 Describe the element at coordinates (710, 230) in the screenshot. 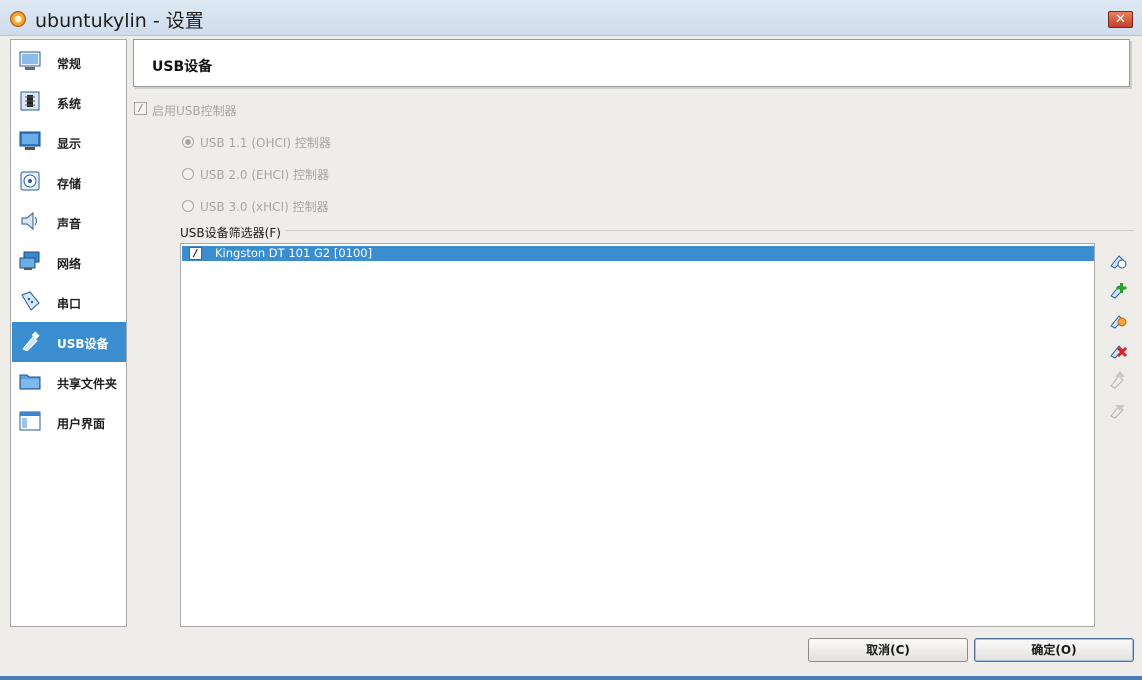

I see `group-divider` at that location.